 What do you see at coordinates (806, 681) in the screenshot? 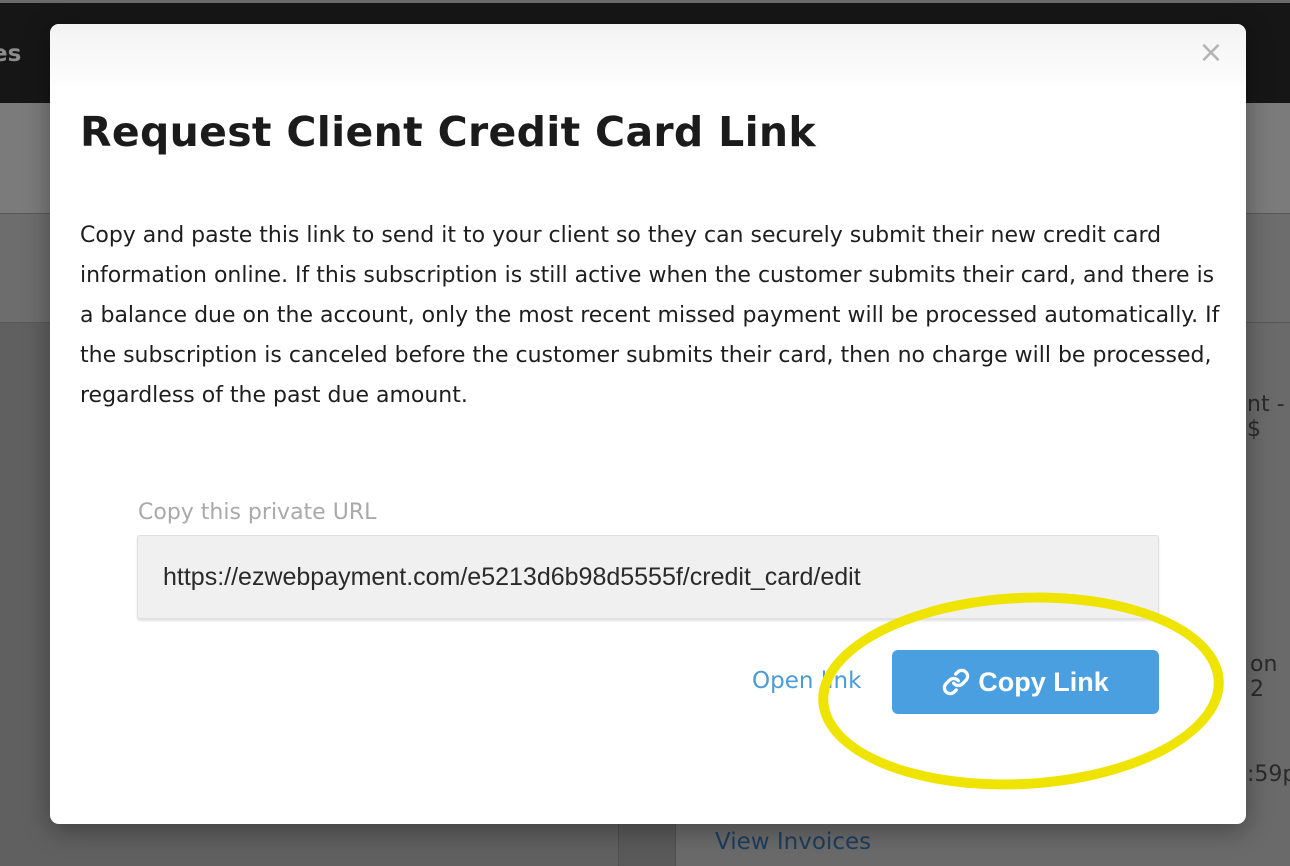
I see `open-link: Open link` at bounding box center [806, 681].